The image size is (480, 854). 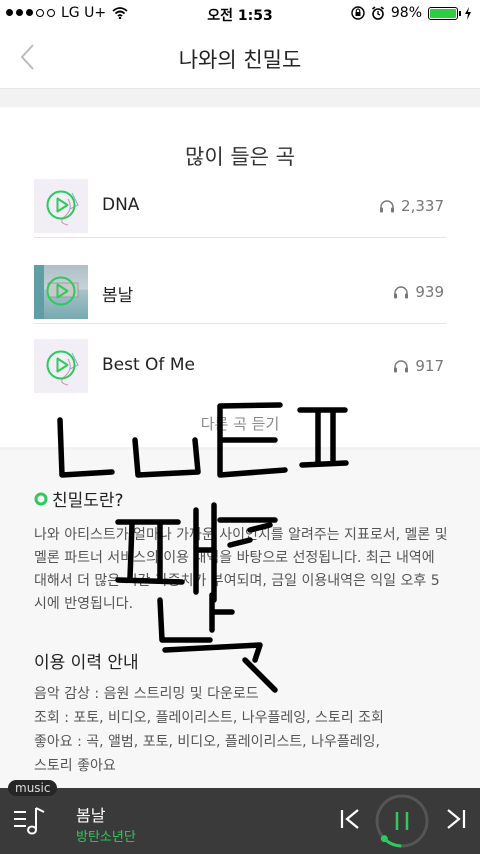 What do you see at coordinates (351, 819) in the screenshot?
I see `previous-icon` at bounding box center [351, 819].